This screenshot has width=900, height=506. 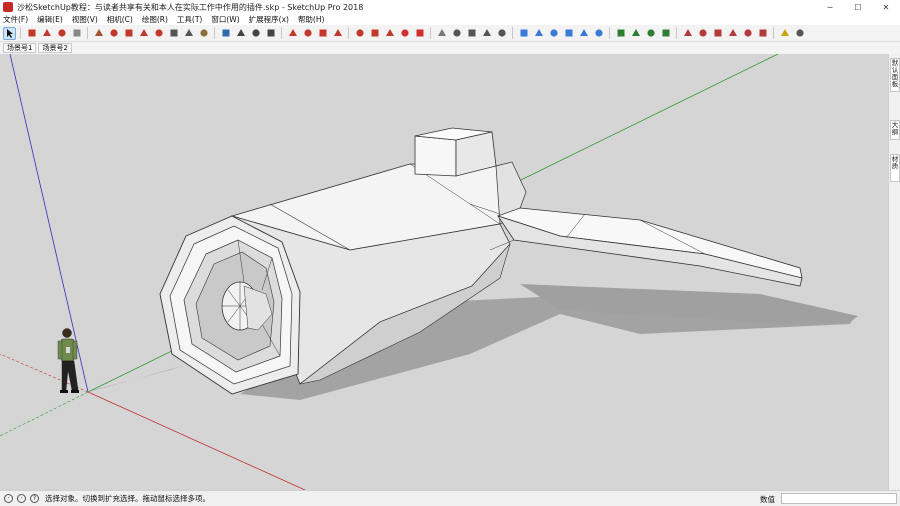 I want to click on component-icon, so click(x=374, y=33).